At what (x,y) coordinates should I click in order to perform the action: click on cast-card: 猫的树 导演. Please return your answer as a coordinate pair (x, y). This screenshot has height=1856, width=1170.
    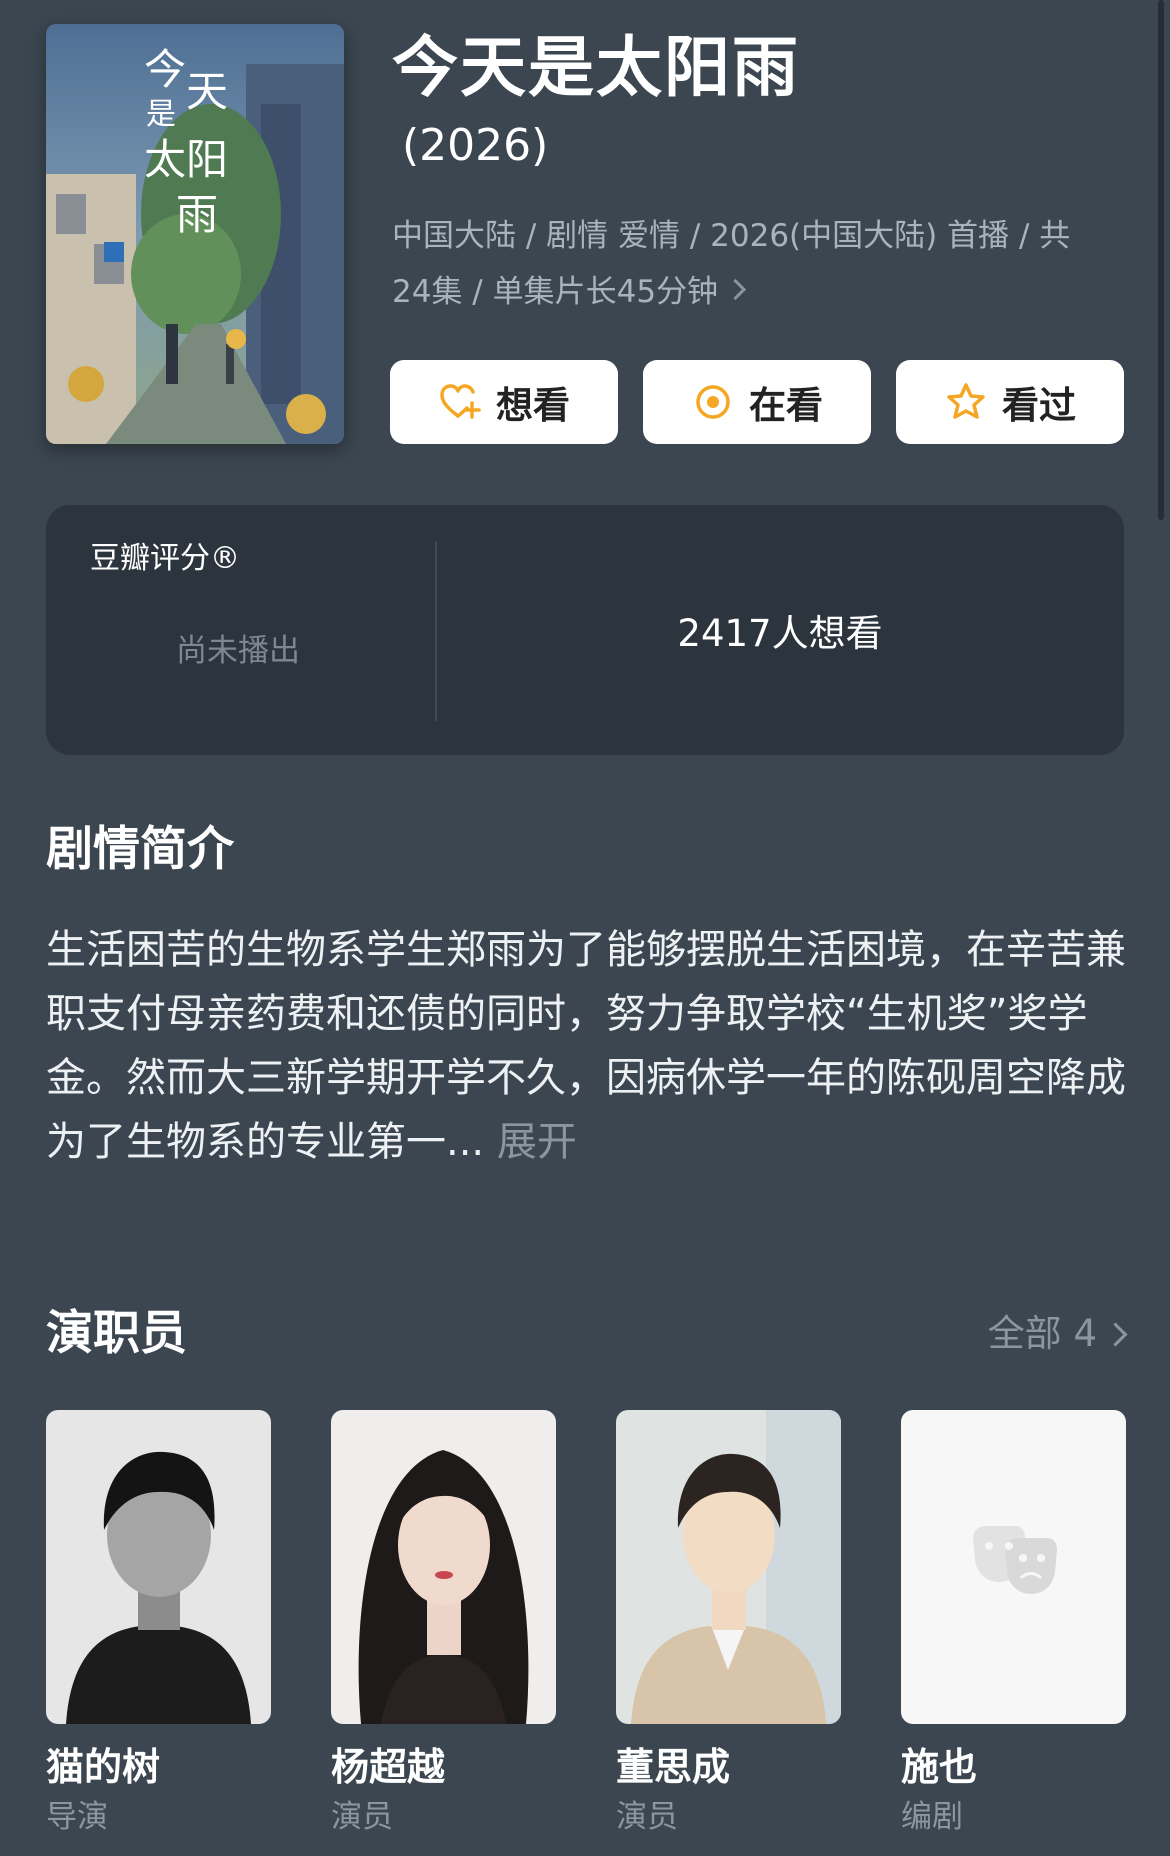
    Looking at the image, I should click on (158, 1625).